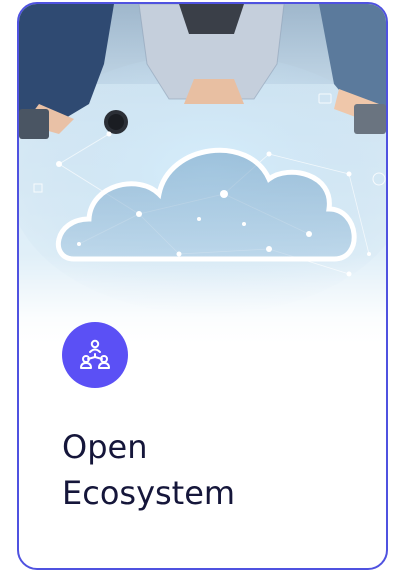 Image resolution: width=395 pixels, height=570 pixels. What do you see at coordinates (105, 447) in the screenshot?
I see `card-title-line-1: Open` at bounding box center [105, 447].